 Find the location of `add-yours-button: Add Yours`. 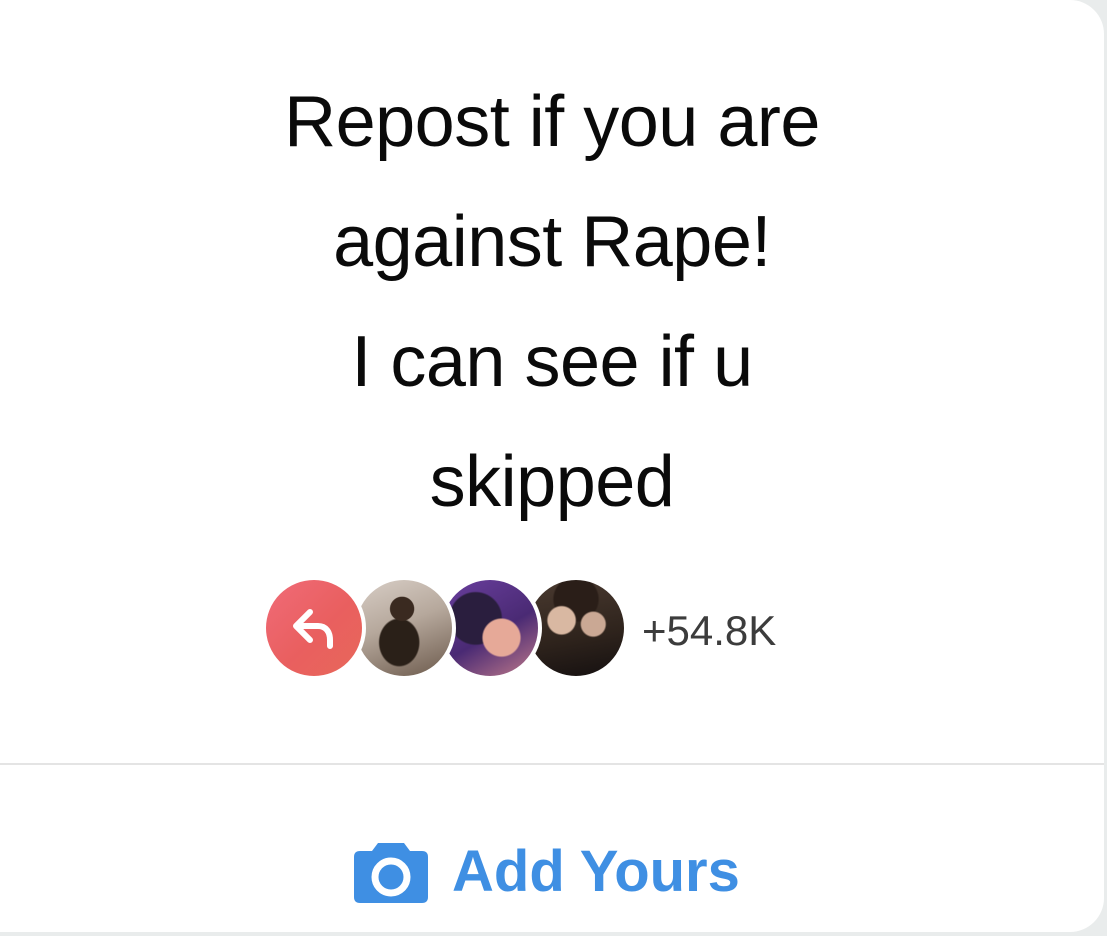

add-yours-button: Add Yours is located at coordinates (546, 872).